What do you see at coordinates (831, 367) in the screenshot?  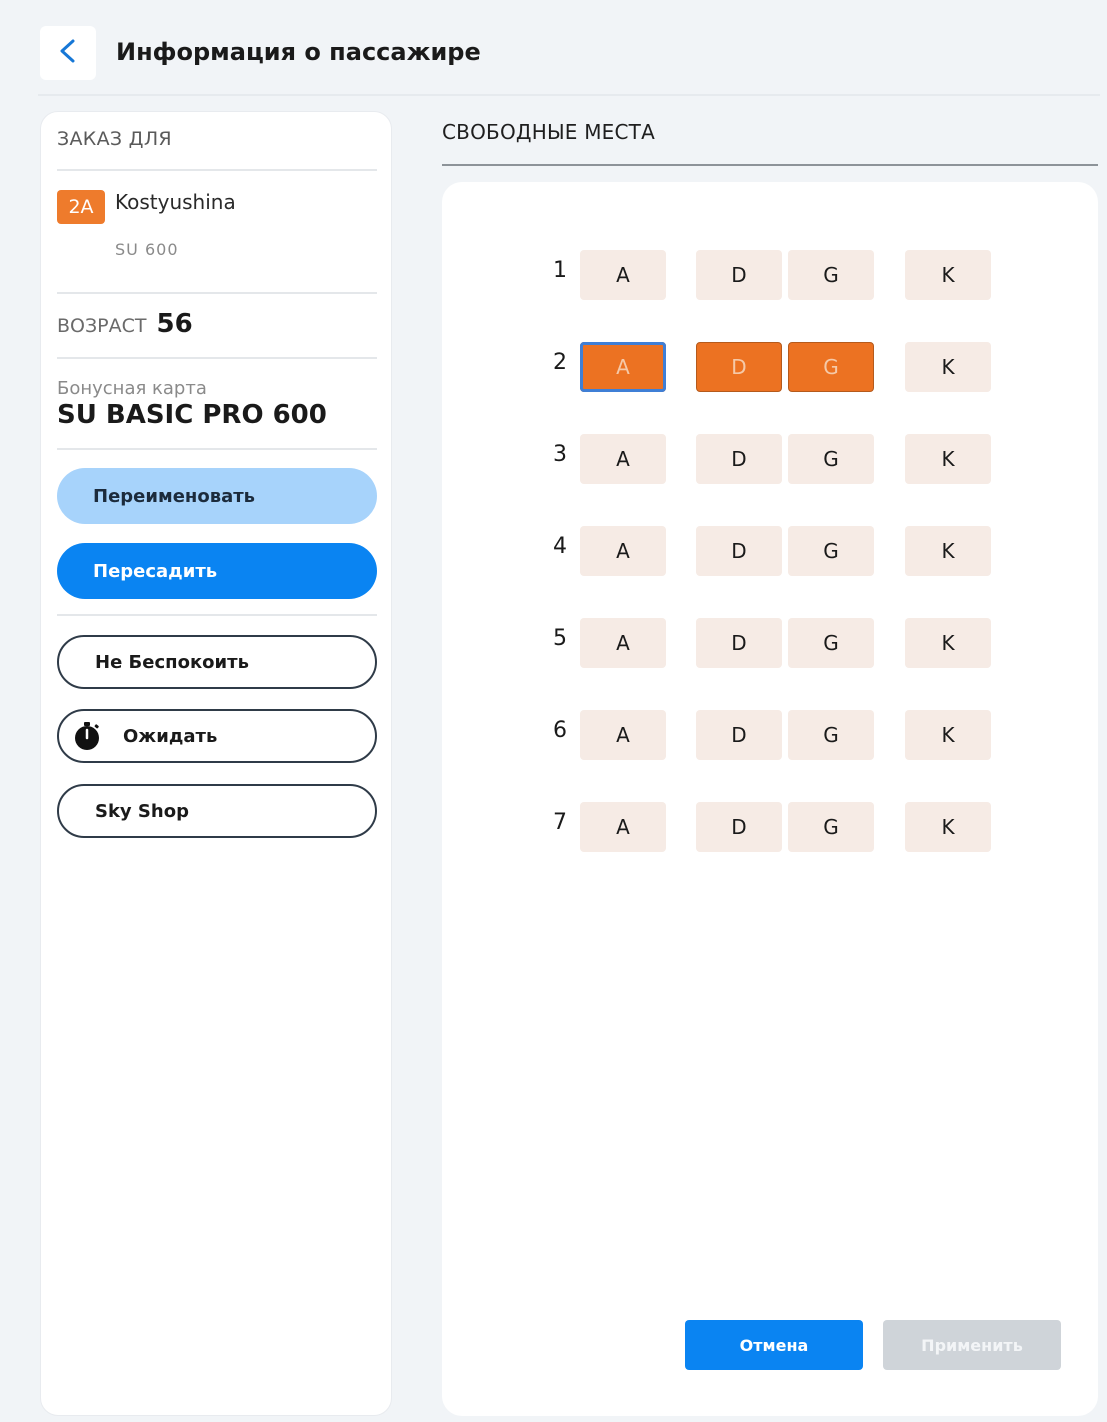 I see `seat-2G: G` at bounding box center [831, 367].